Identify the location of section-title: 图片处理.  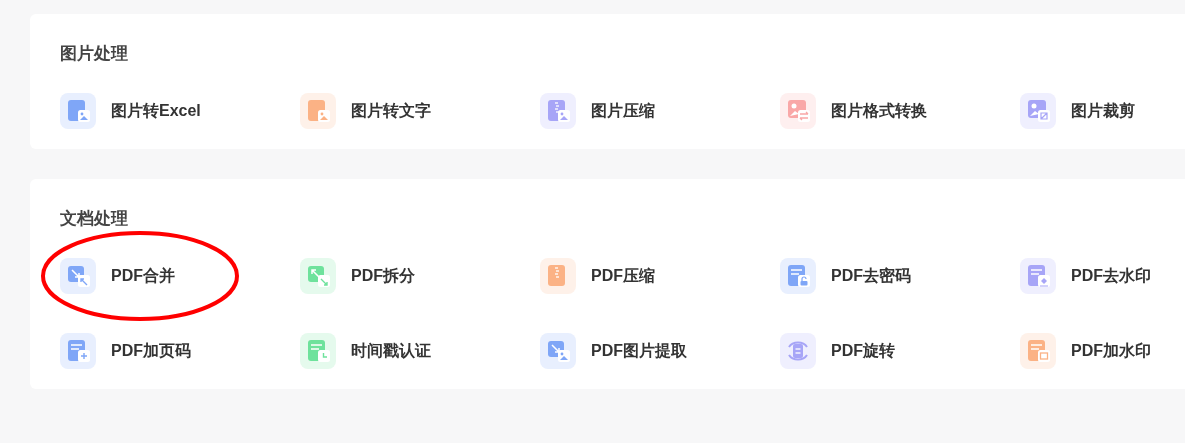
(94, 54).